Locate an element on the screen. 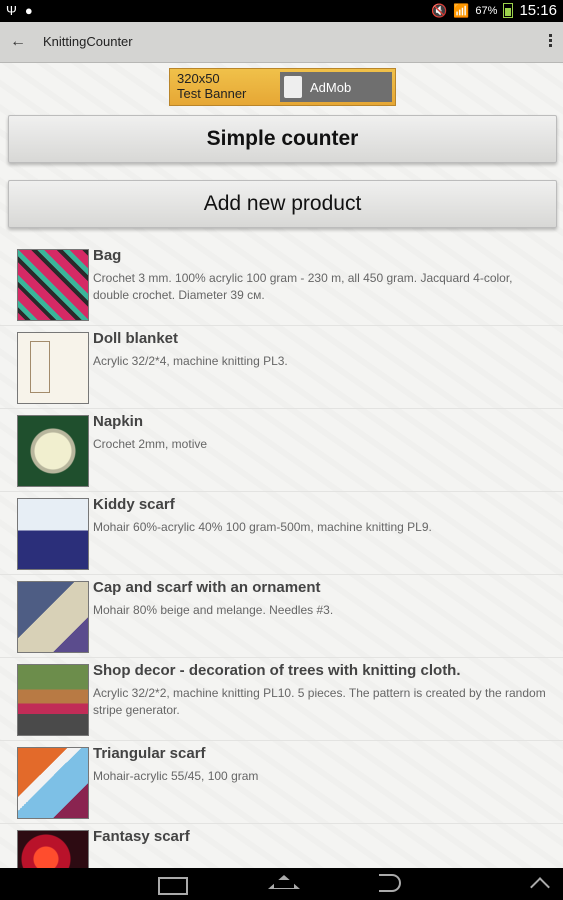 The image size is (563, 900). home-icon is located at coordinates (284, 882).